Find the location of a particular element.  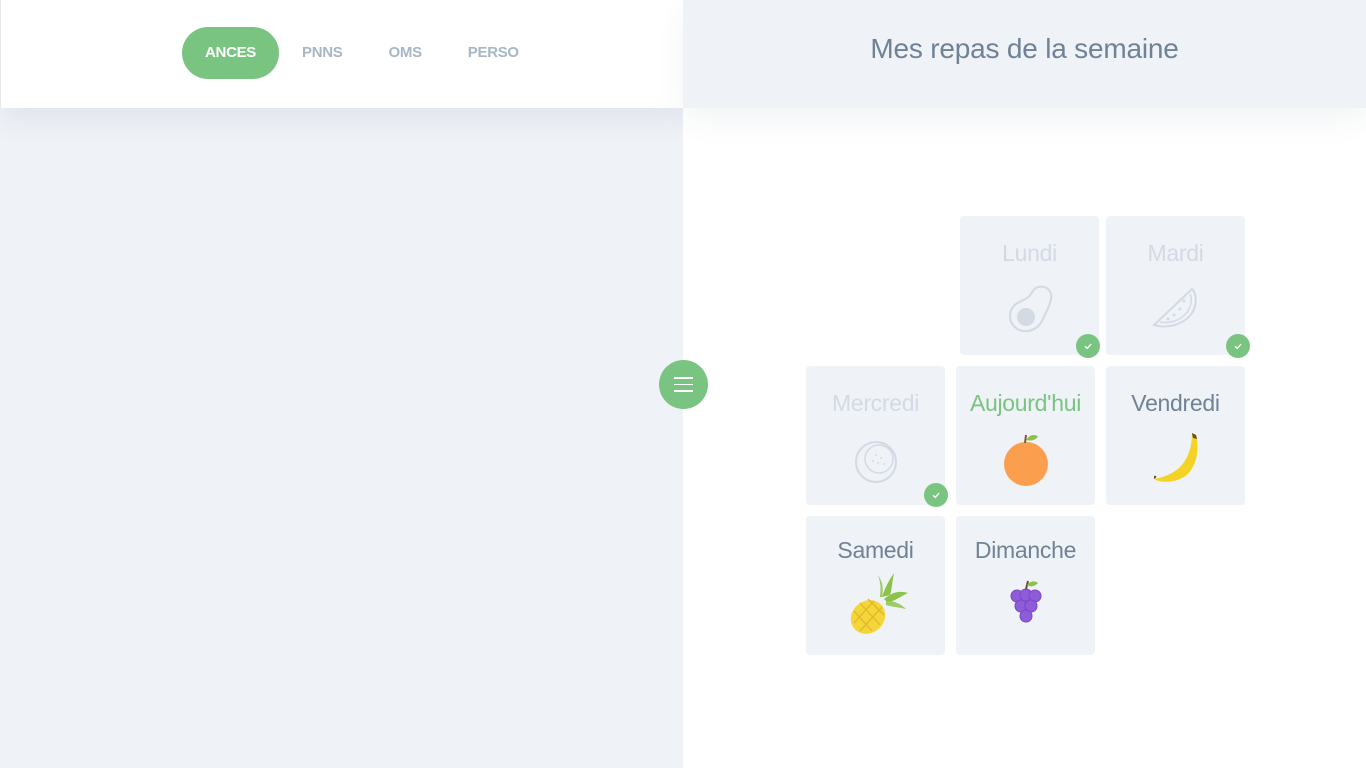

menu-toggle-button is located at coordinates (683, 384).